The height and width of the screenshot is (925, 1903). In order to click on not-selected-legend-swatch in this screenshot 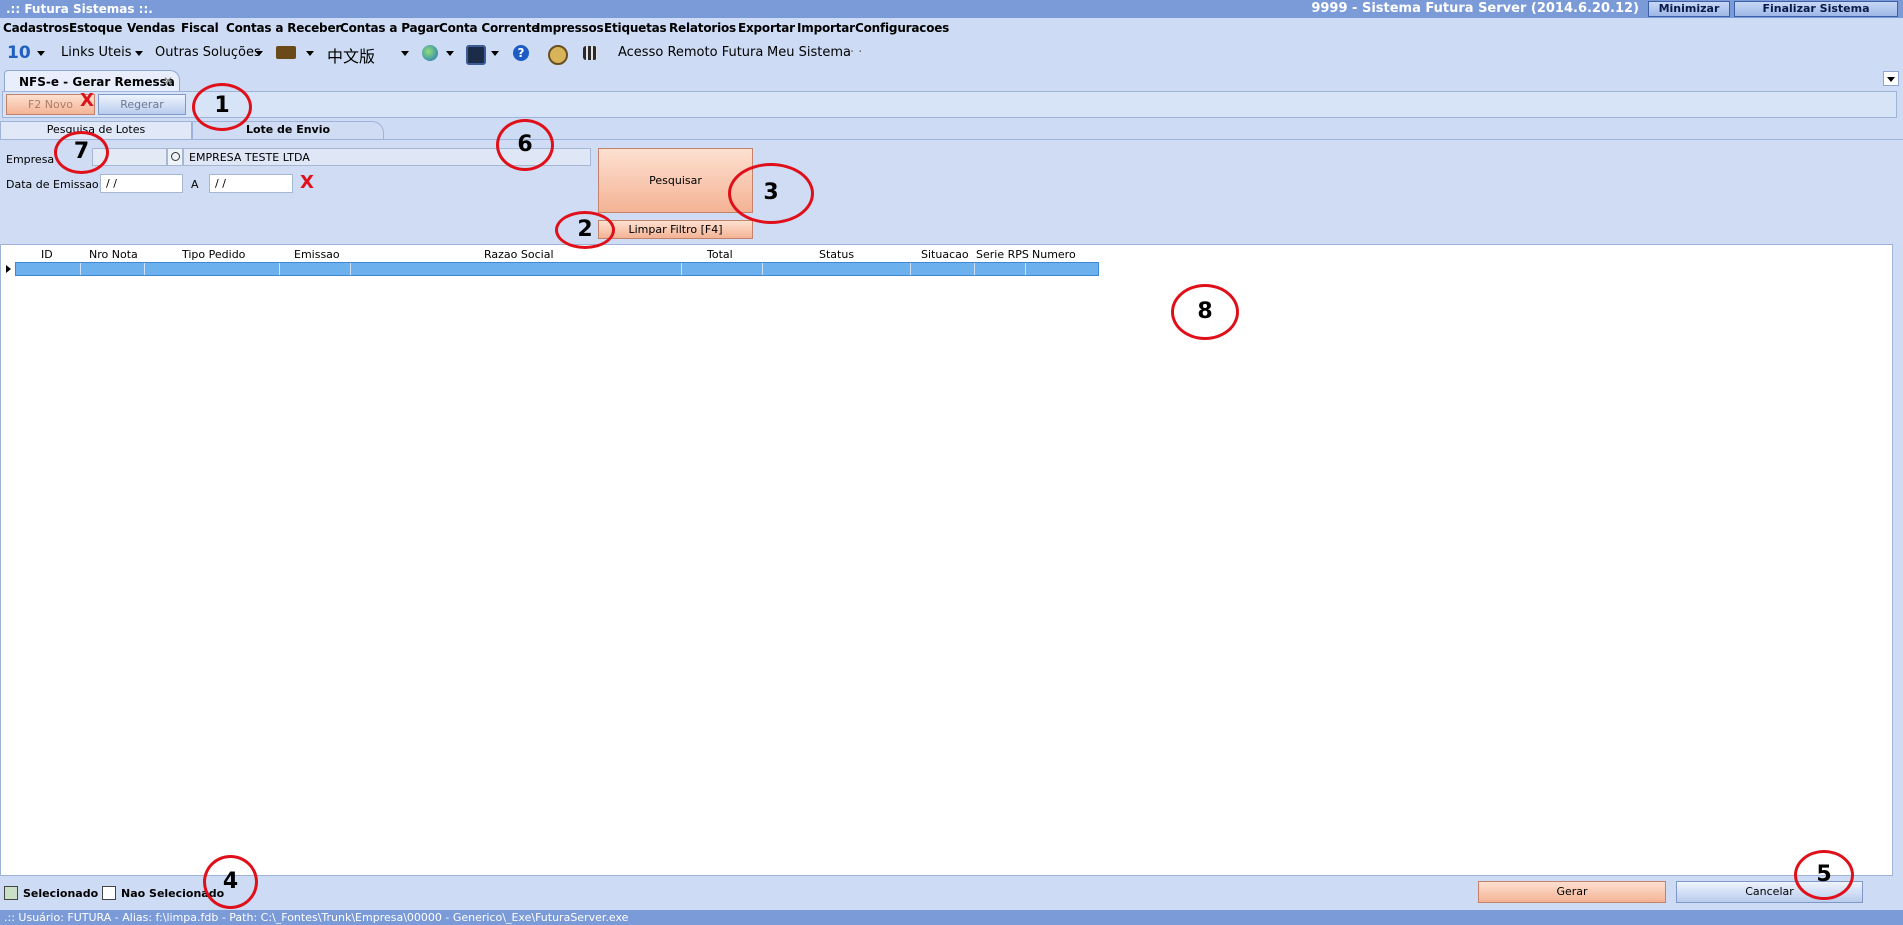, I will do `click(109, 893)`.